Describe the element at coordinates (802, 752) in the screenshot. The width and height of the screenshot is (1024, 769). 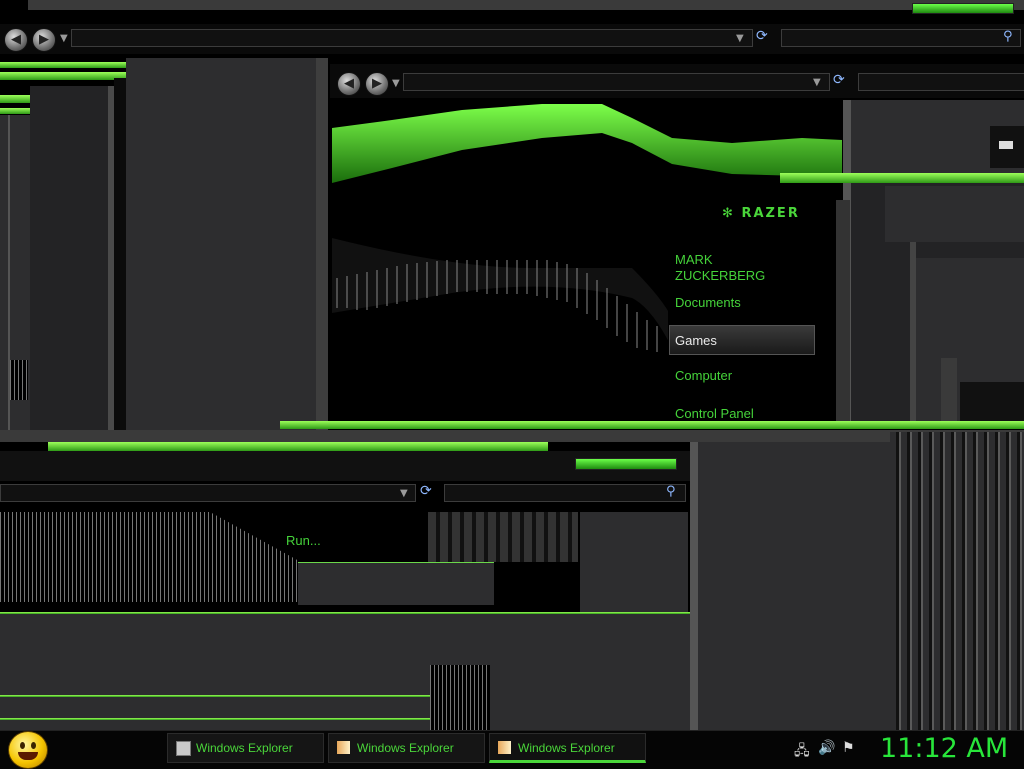
I see `network-icon: 🖧` at that location.